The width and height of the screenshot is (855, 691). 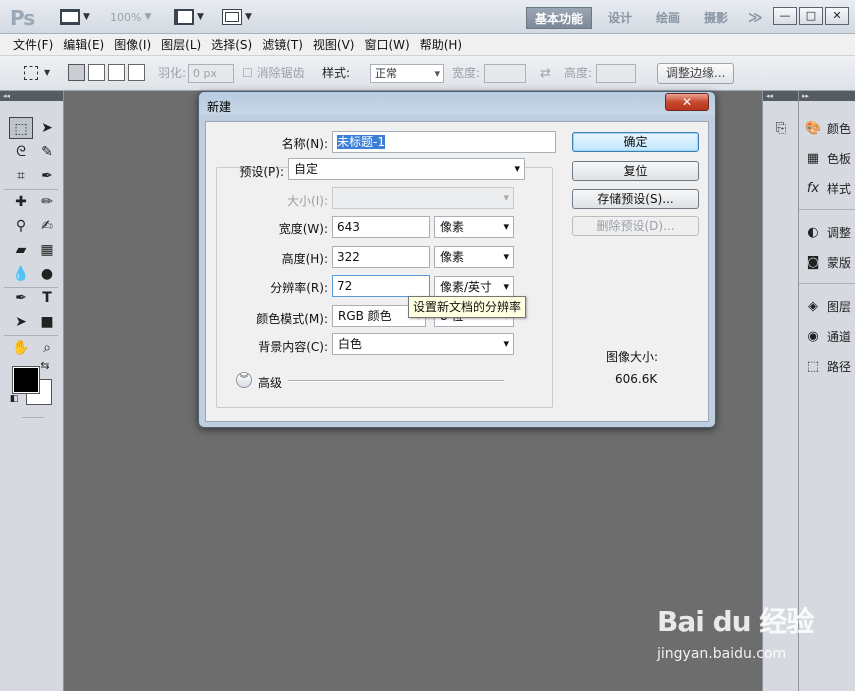 What do you see at coordinates (827, 96) in the screenshot?
I see `panel-collapse-icon: ▸▸` at bounding box center [827, 96].